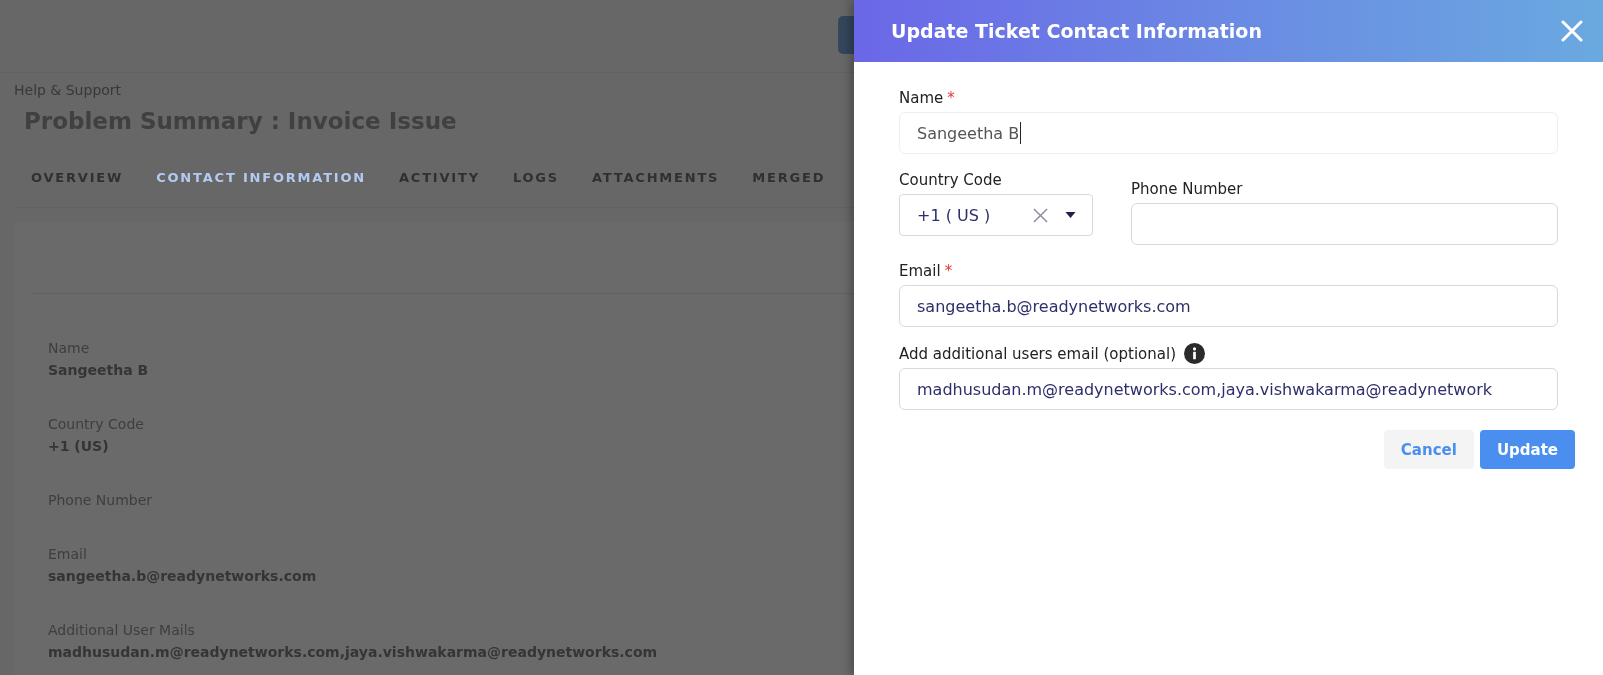 Image resolution: width=1603 pixels, height=675 pixels. I want to click on close-icon, so click(1572, 31).